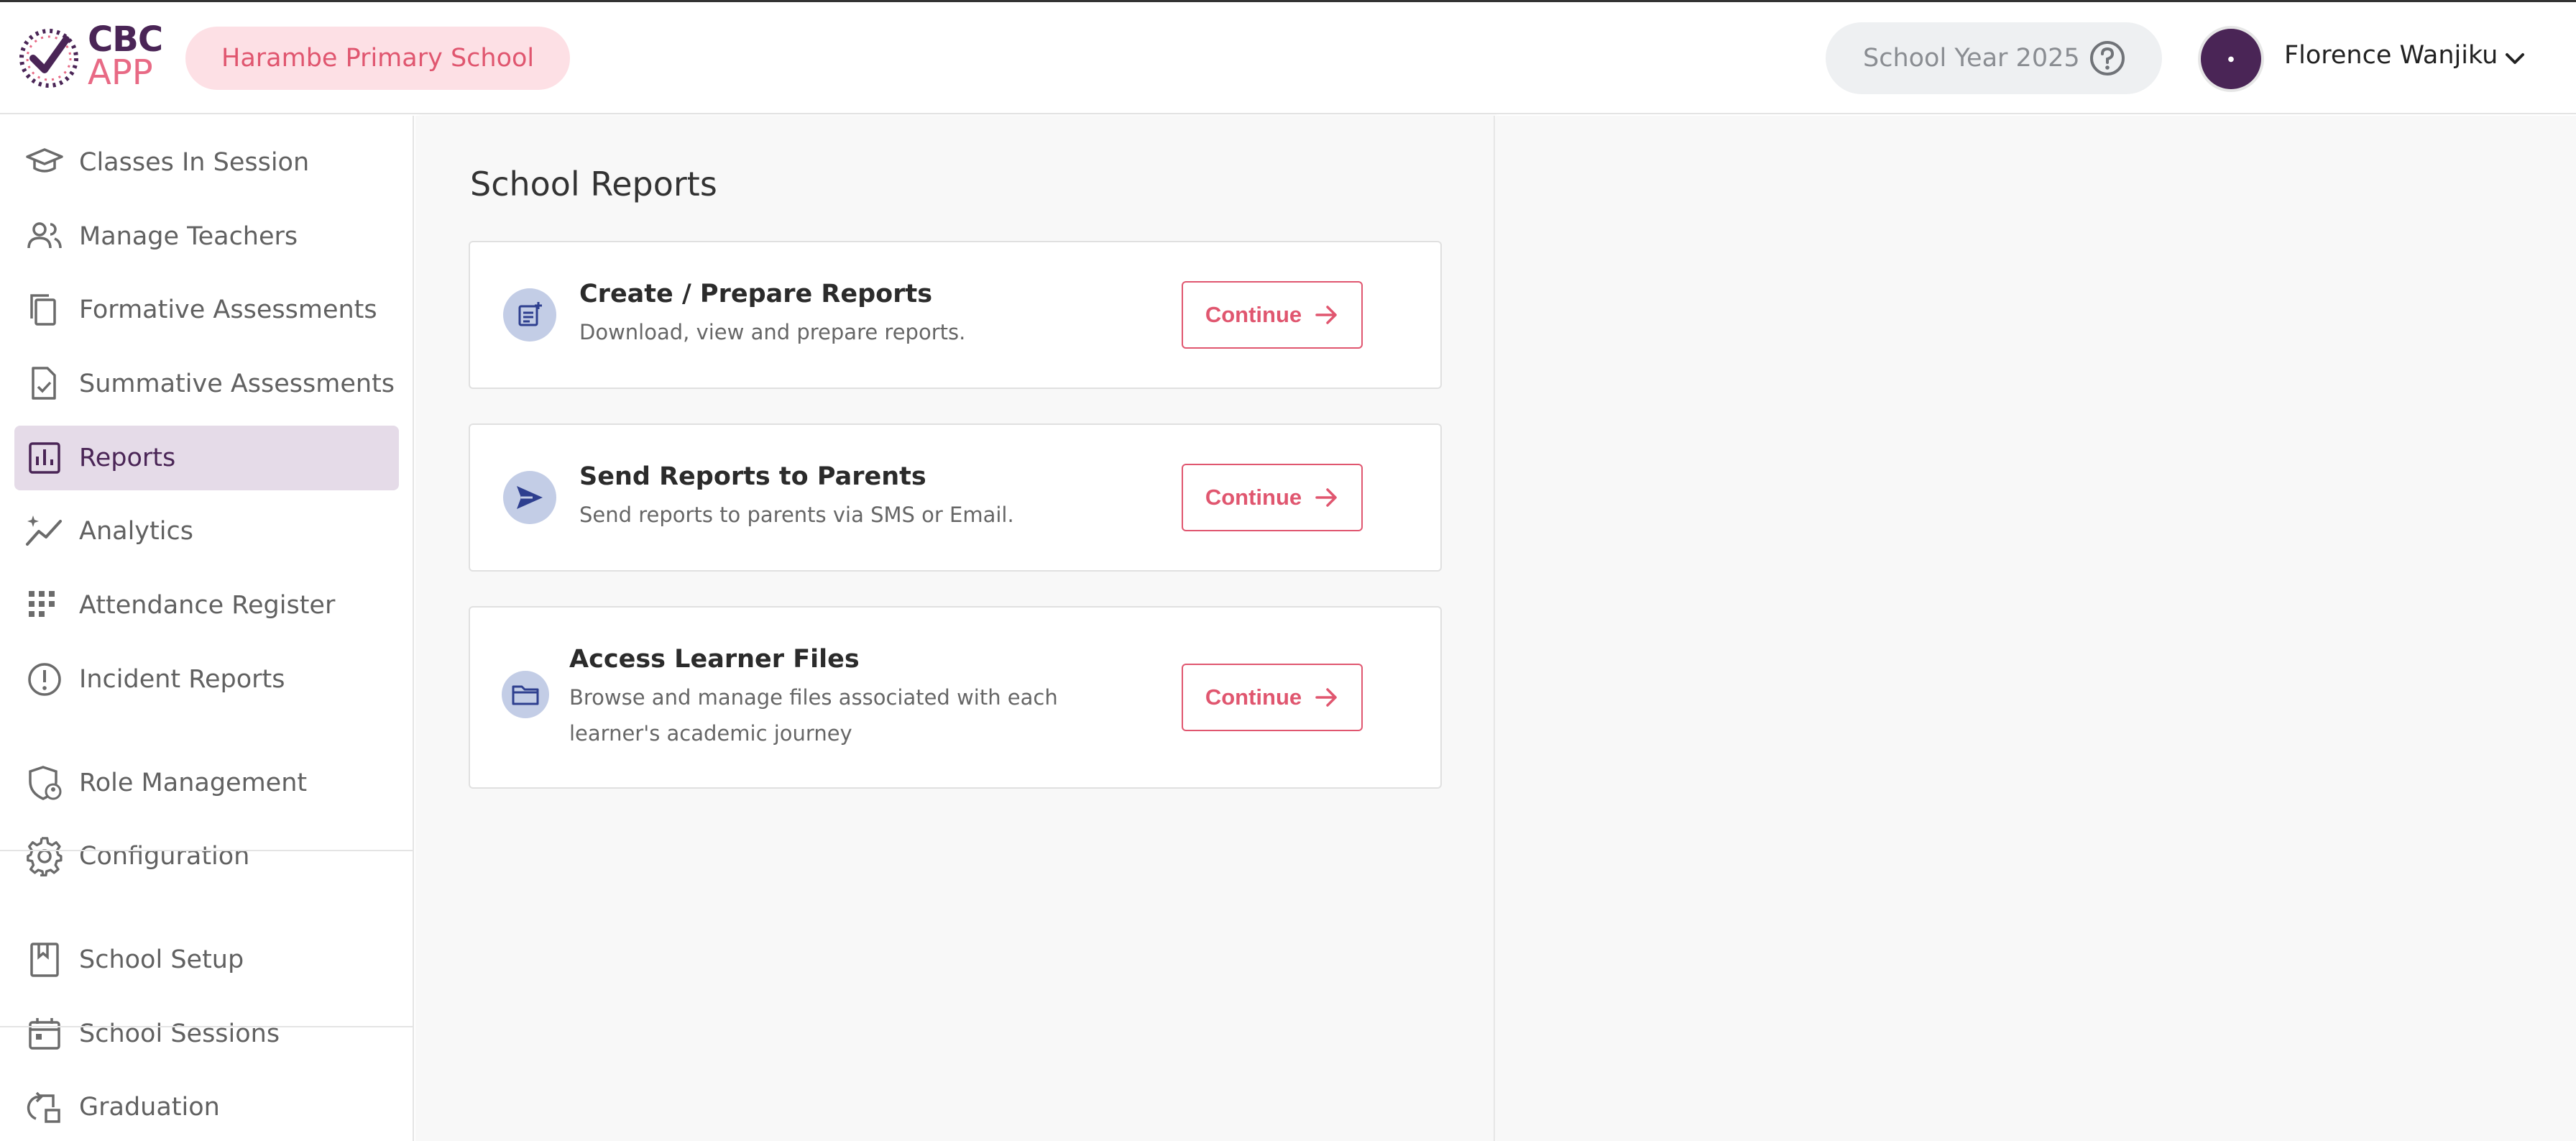 The height and width of the screenshot is (1141, 2576). I want to click on bookmark-book-icon, so click(44, 960).